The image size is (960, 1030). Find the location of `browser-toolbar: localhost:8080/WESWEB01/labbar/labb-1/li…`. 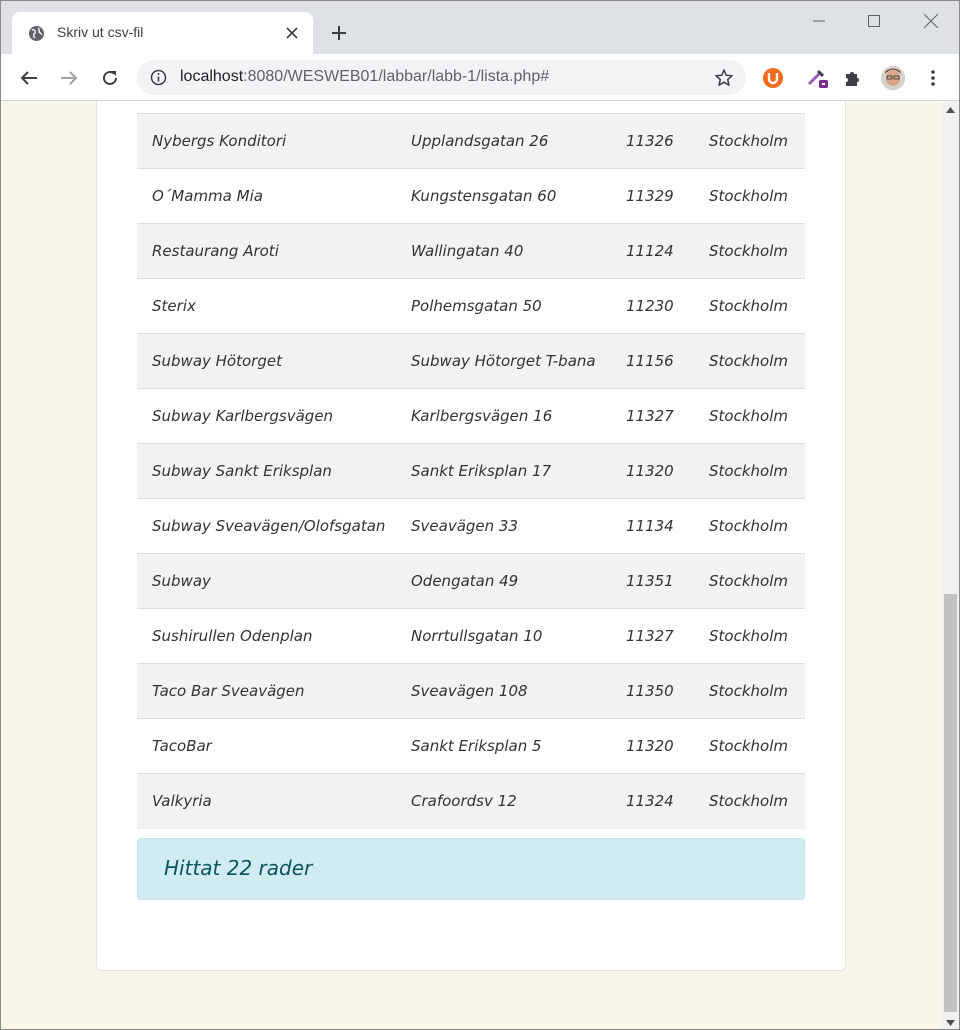

browser-toolbar: localhost:8080/WESWEB01/labbar/labb-1/li… is located at coordinates (480, 77).